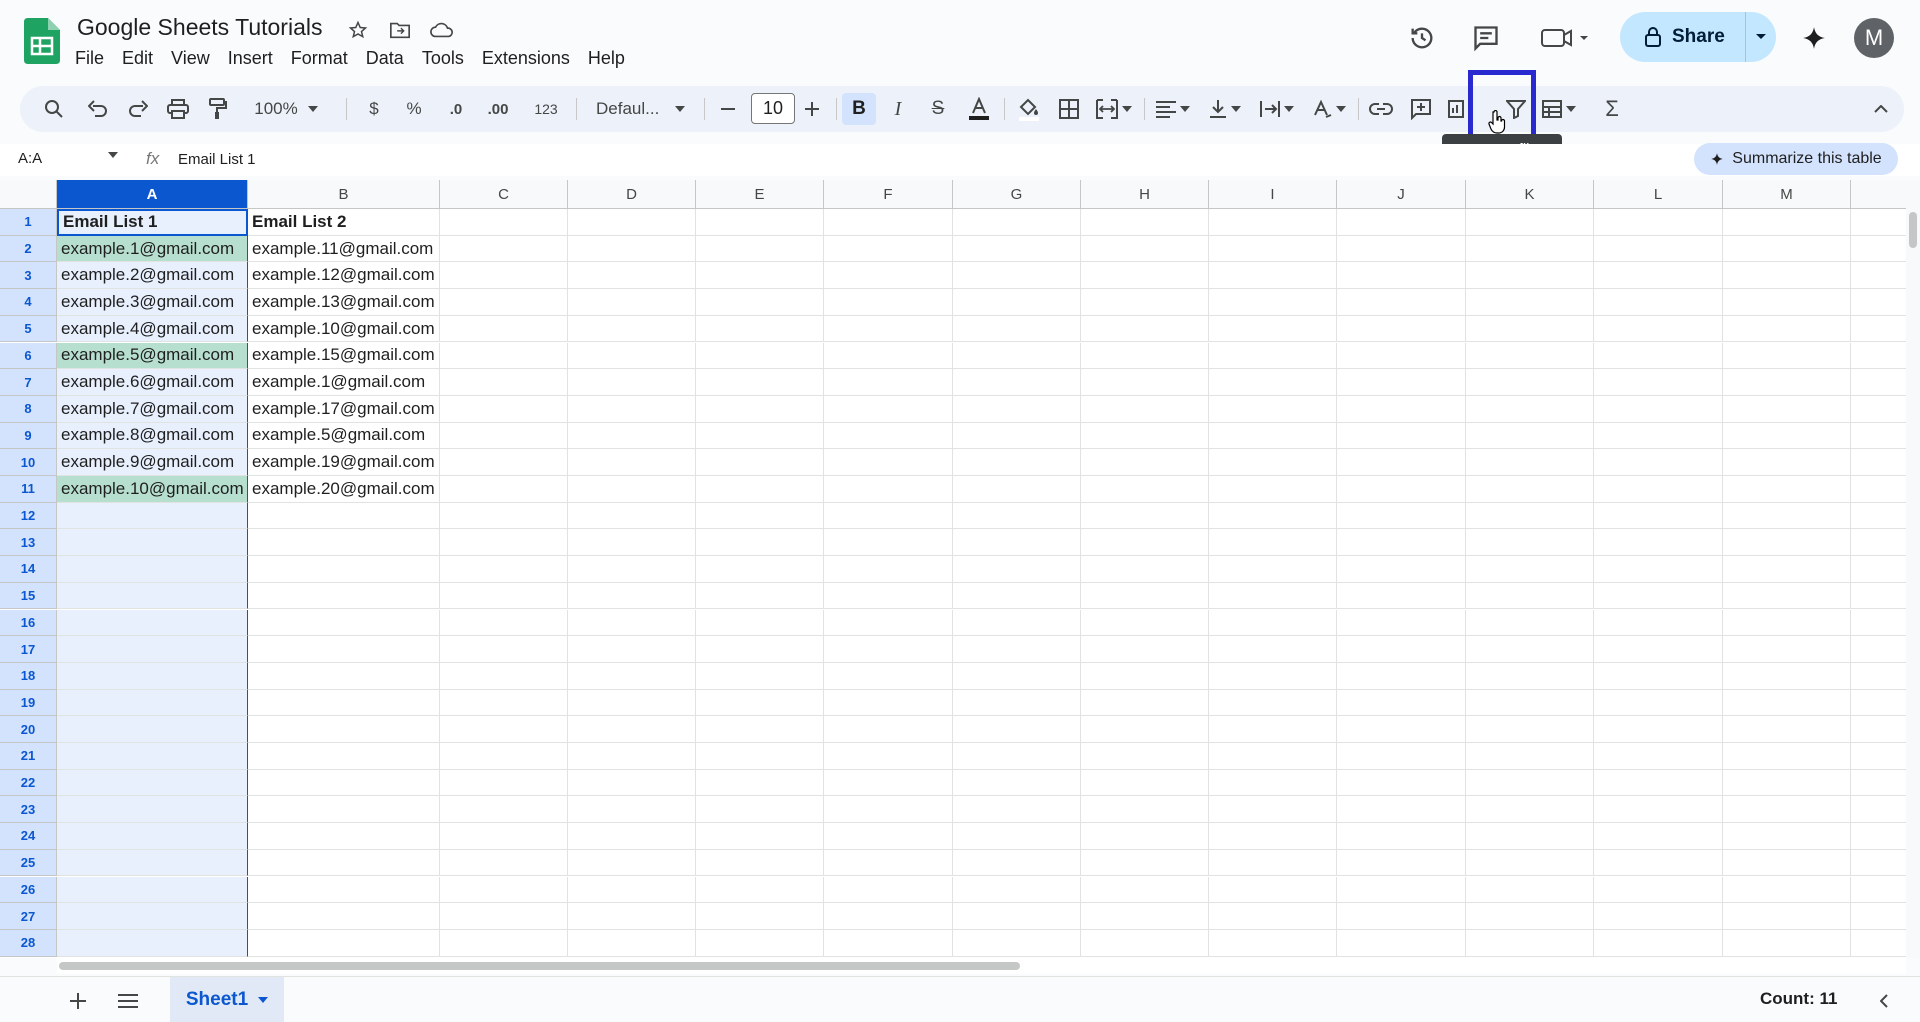 Image resolution: width=1920 pixels, height=1022 pixels. I want to click on row-header: 9, so click(28, 436).